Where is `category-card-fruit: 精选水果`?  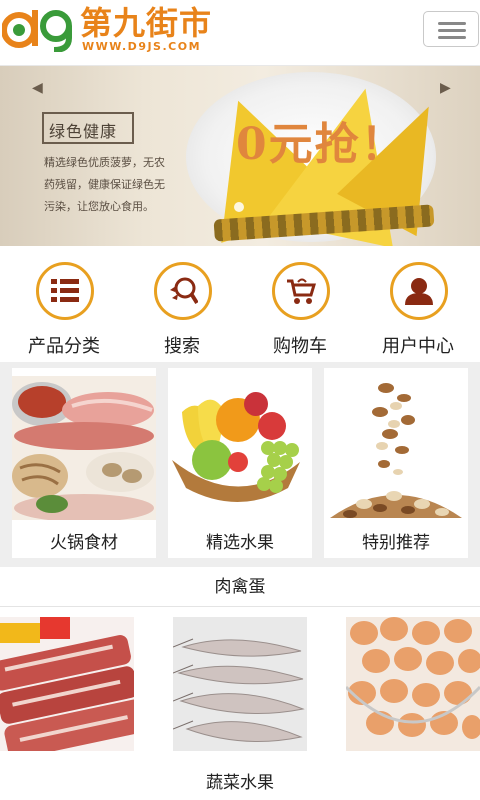 category-card-fruit: 精选水果 is located at coordinates (240, 463).